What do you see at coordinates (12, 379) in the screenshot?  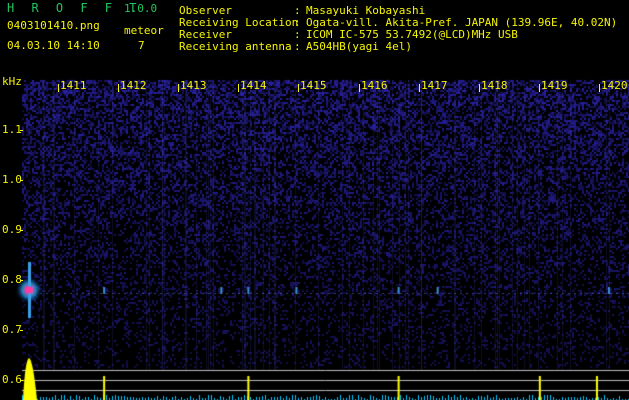 I see `y-tick-label: 0.6` at bounding box center [12, 379].